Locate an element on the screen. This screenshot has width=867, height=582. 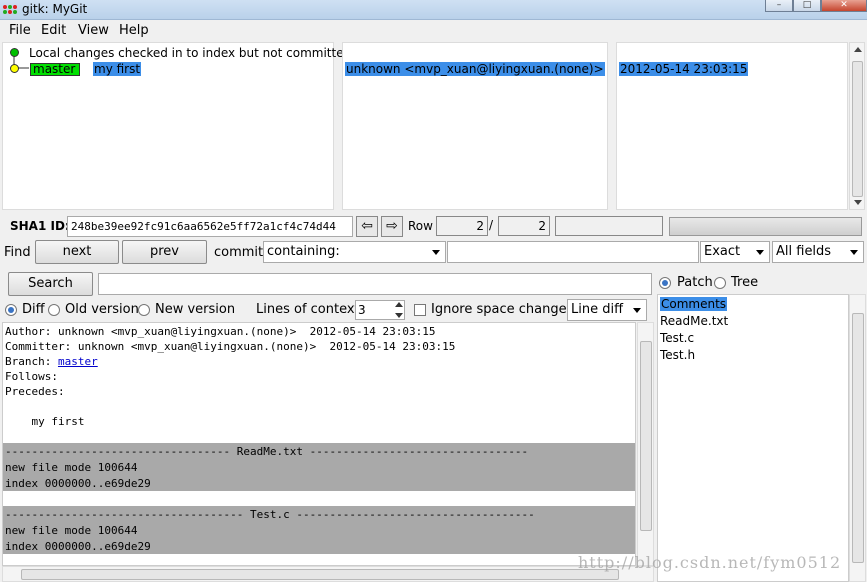
diff-radio-label: Diff is located at coordinates (33, 309).